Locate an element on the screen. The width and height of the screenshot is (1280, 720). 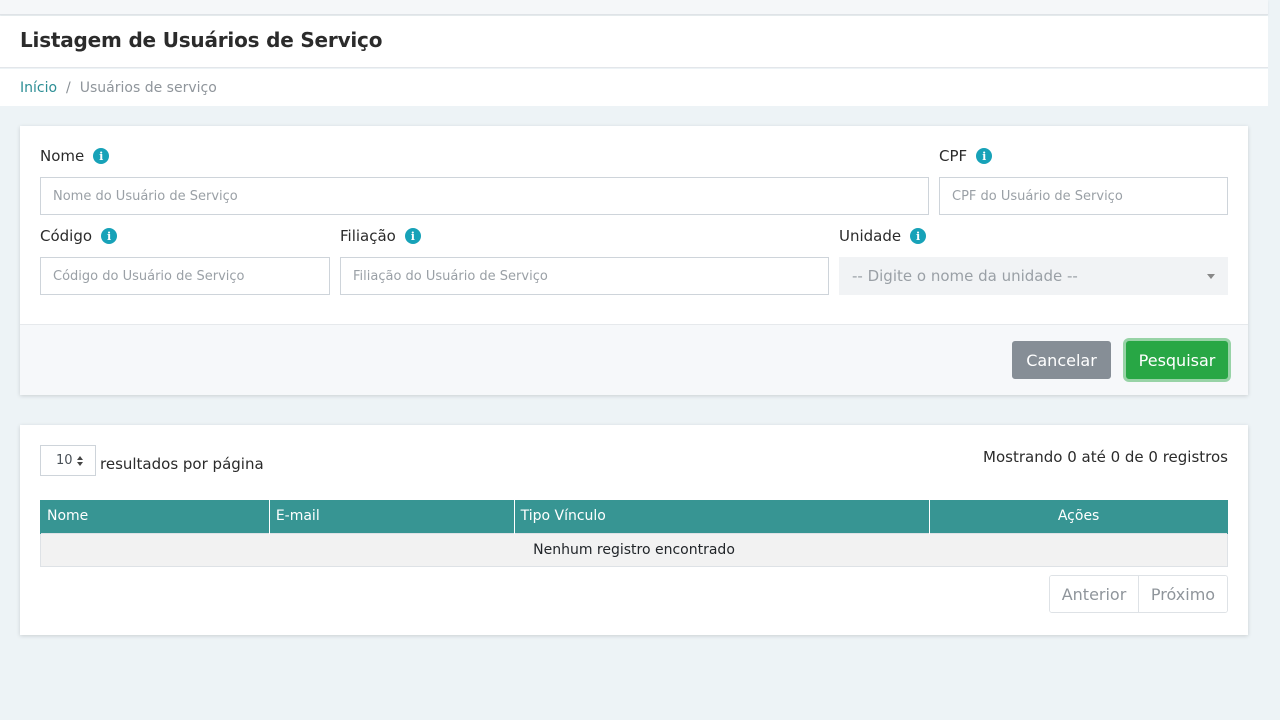
top-strip is located at coordinates (634, 7).